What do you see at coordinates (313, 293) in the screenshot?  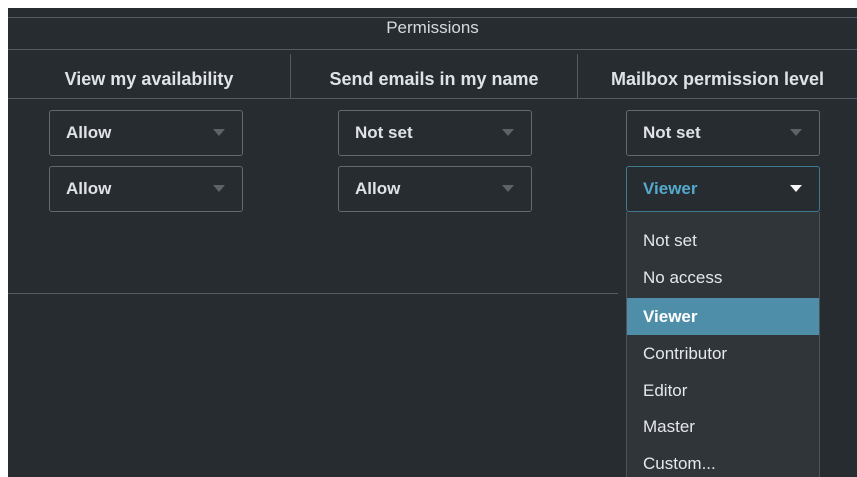 I see `row-divider` at bounding box center [313, 293].